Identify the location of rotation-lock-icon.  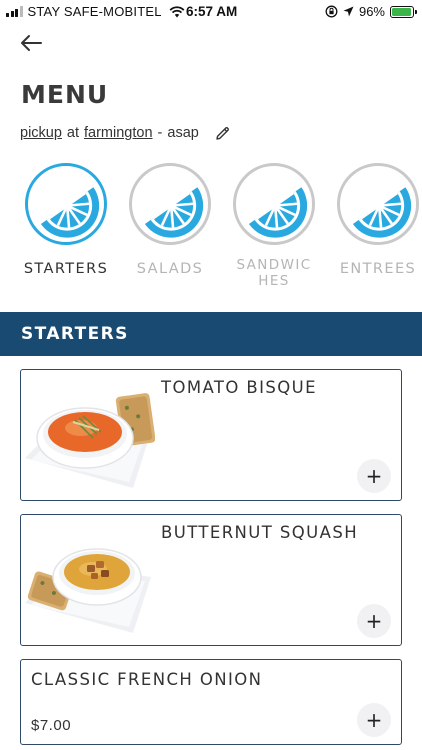
(331, 11).